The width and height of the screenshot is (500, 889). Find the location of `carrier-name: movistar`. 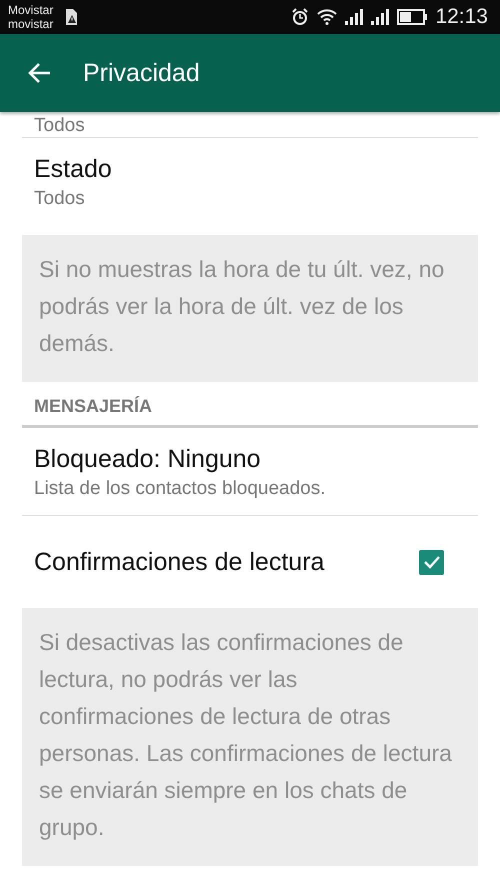

carrier-name: movistar is located at coordinates (31, 24).